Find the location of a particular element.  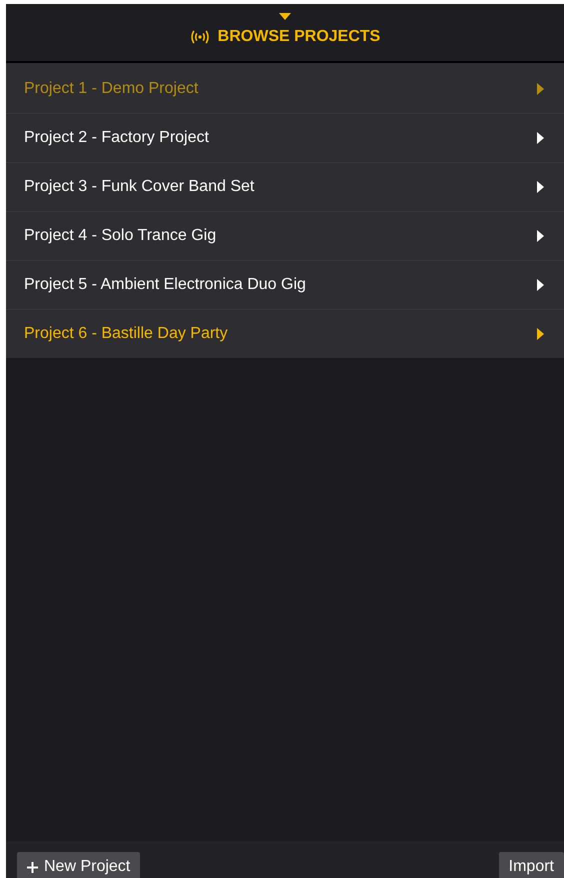

caret-icon is located at coordinates (285, 16).